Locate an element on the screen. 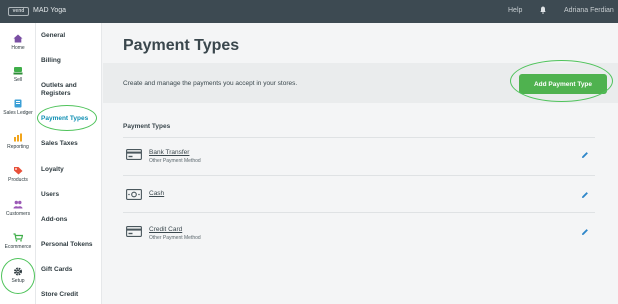 This screenshot has width=618, height=304. payment-row: Credit Card Other Payment Method is located at coordinates (359, 244).